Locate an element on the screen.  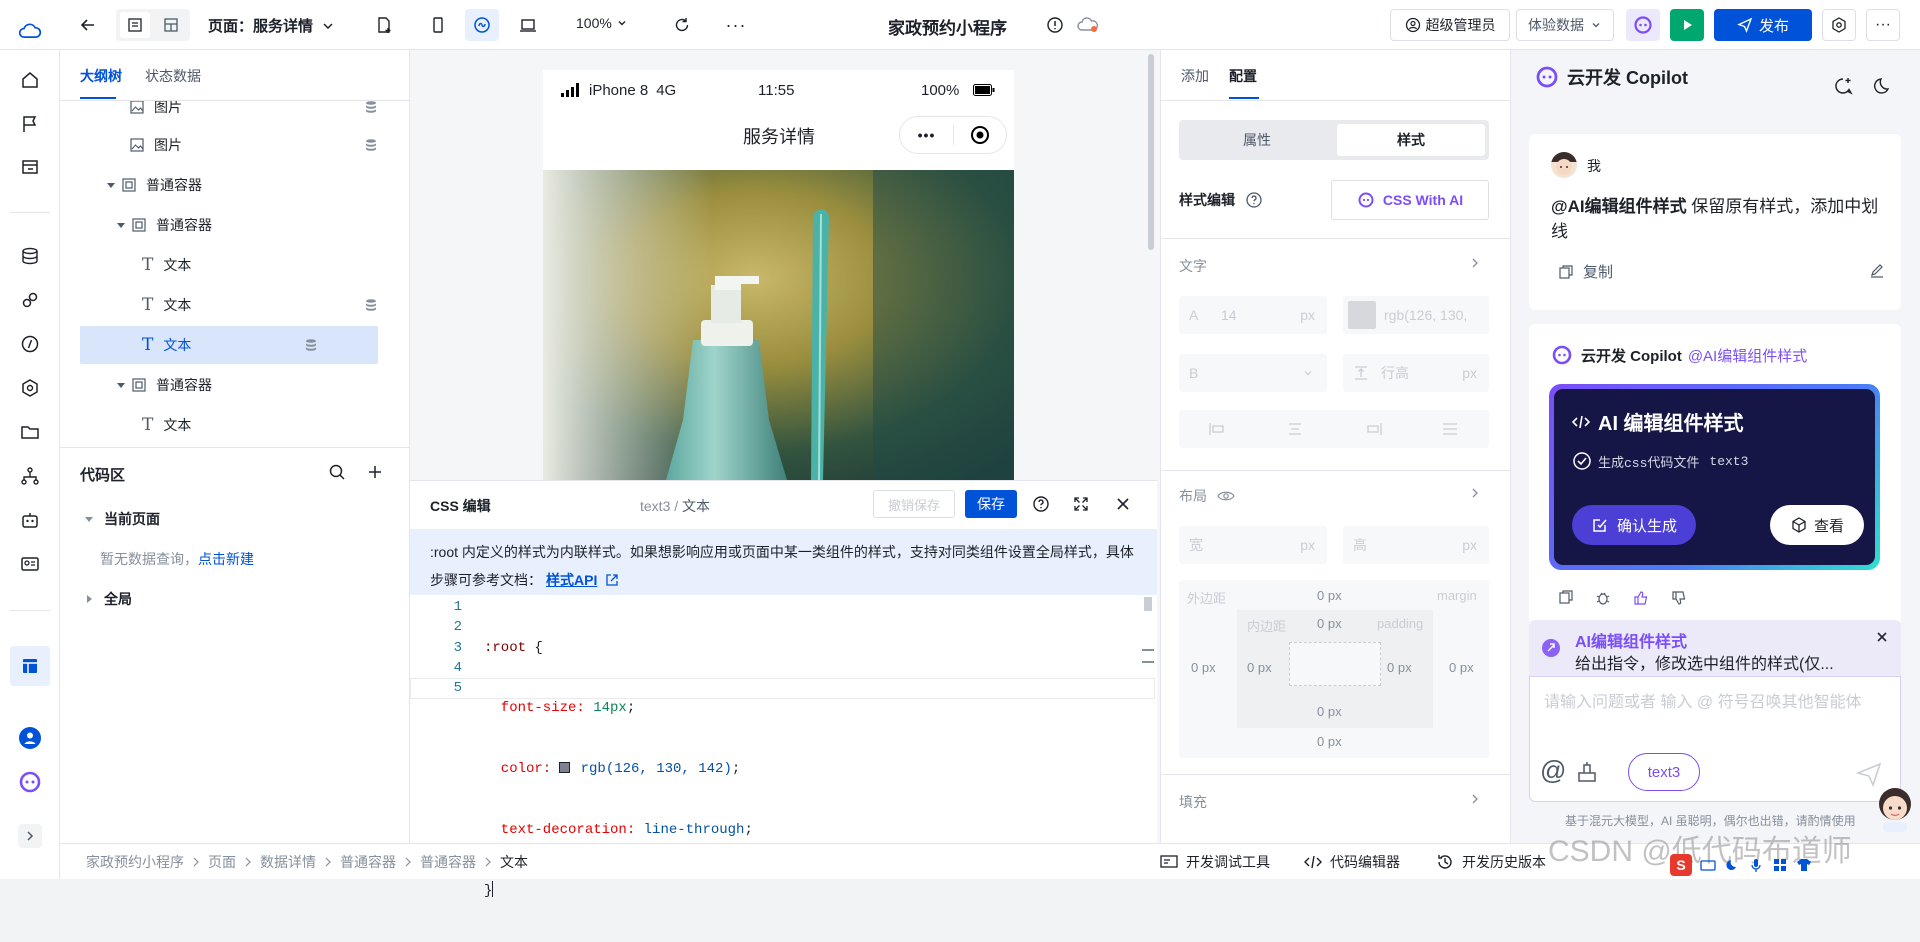
desktop-view-icon is located at coordinates (528, 25).